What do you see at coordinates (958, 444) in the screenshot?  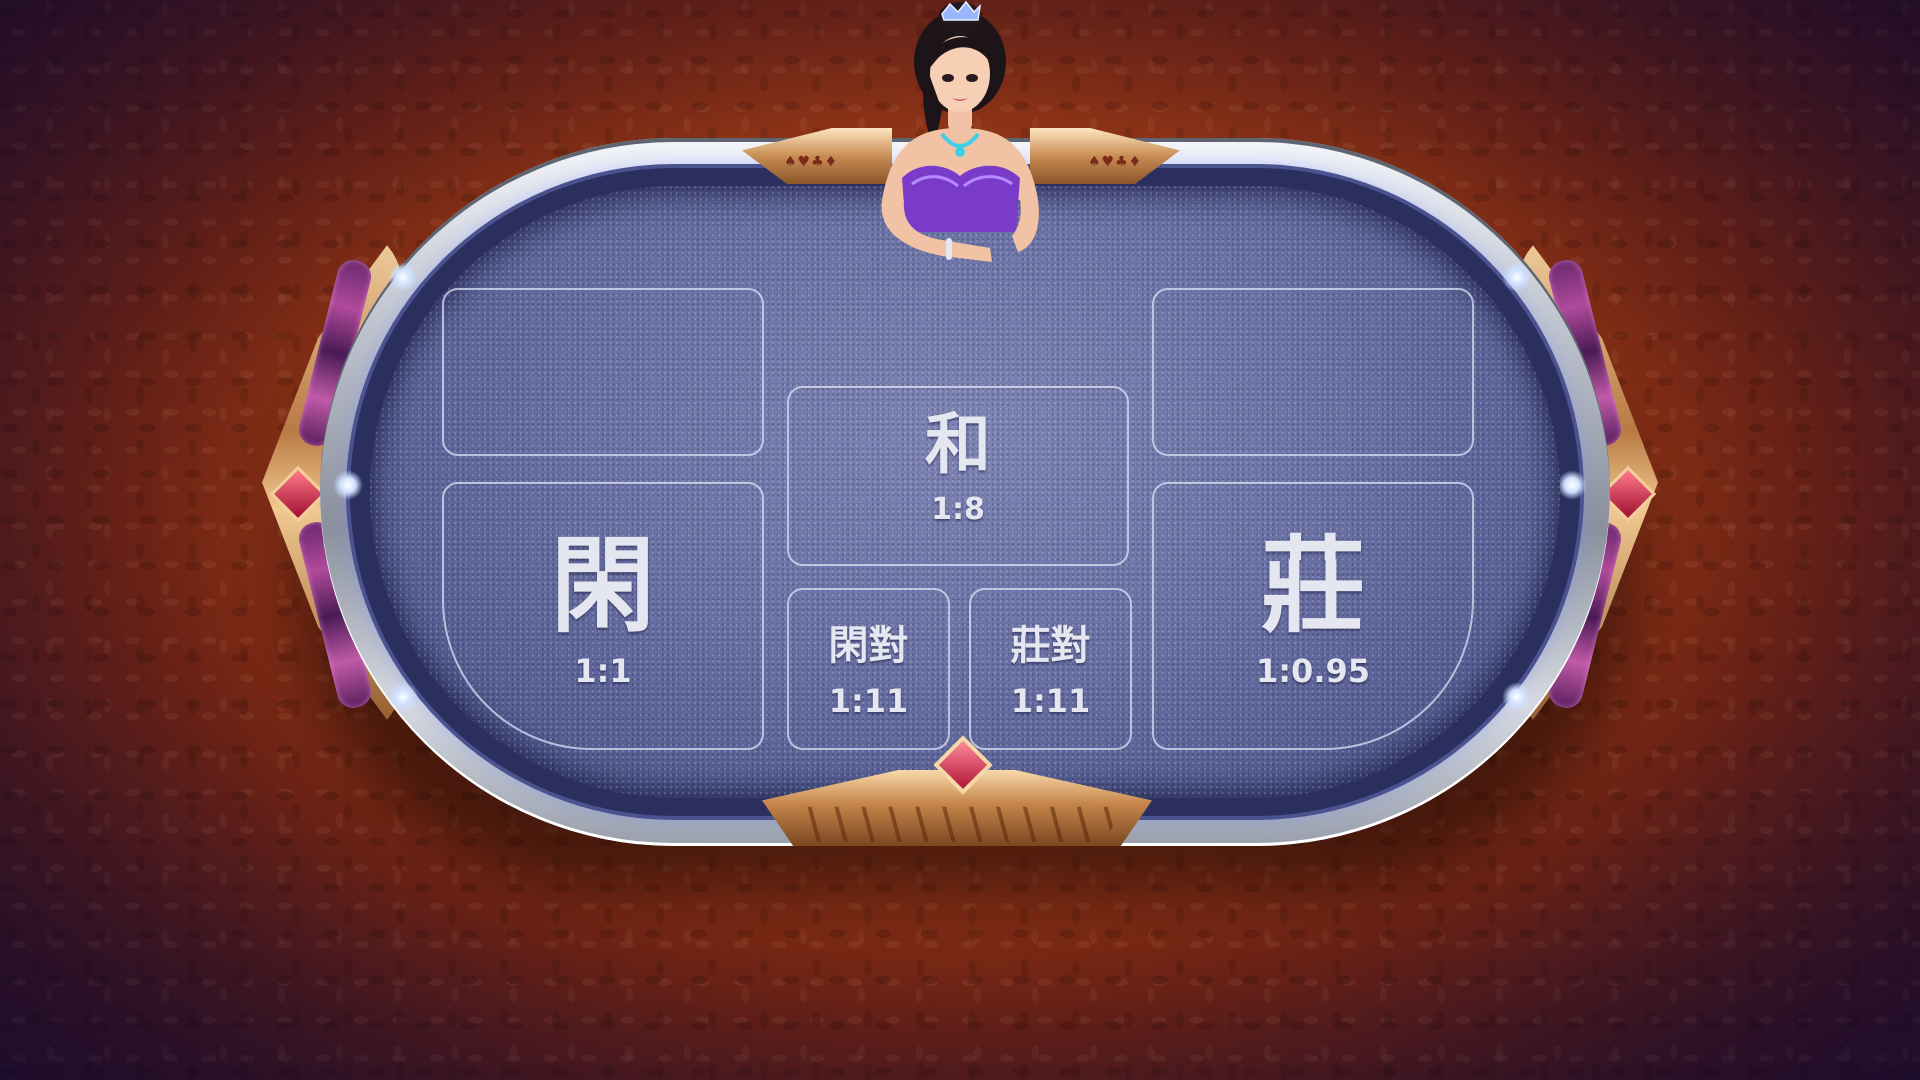 I see `tie-label: 和` at bounding box center [958, 444].